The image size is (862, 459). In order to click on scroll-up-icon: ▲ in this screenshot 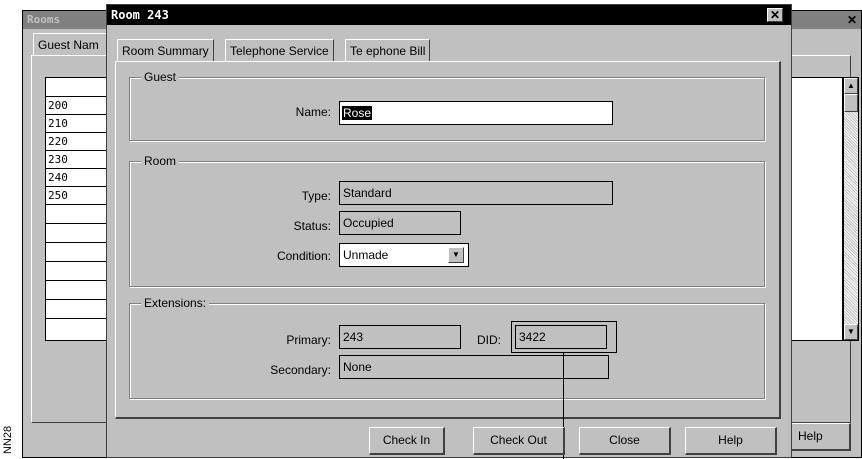, I will do `click(851, 86)`.